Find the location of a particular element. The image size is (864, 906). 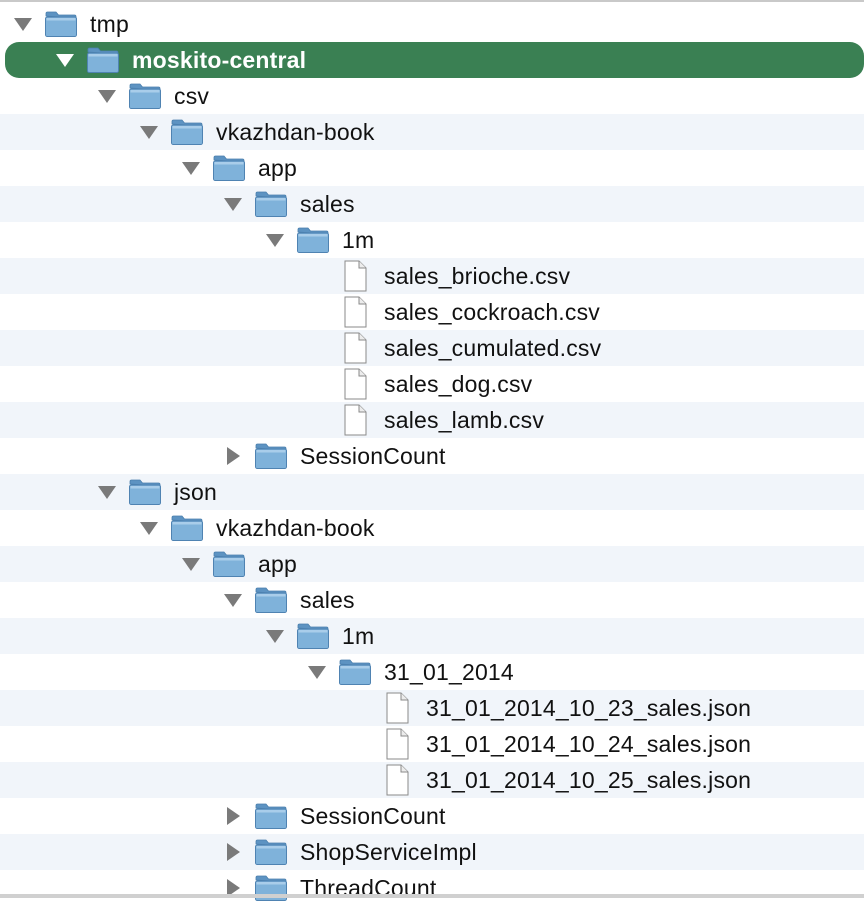

tree-row-folder: moskito-central is located at coordinates (434, 60).